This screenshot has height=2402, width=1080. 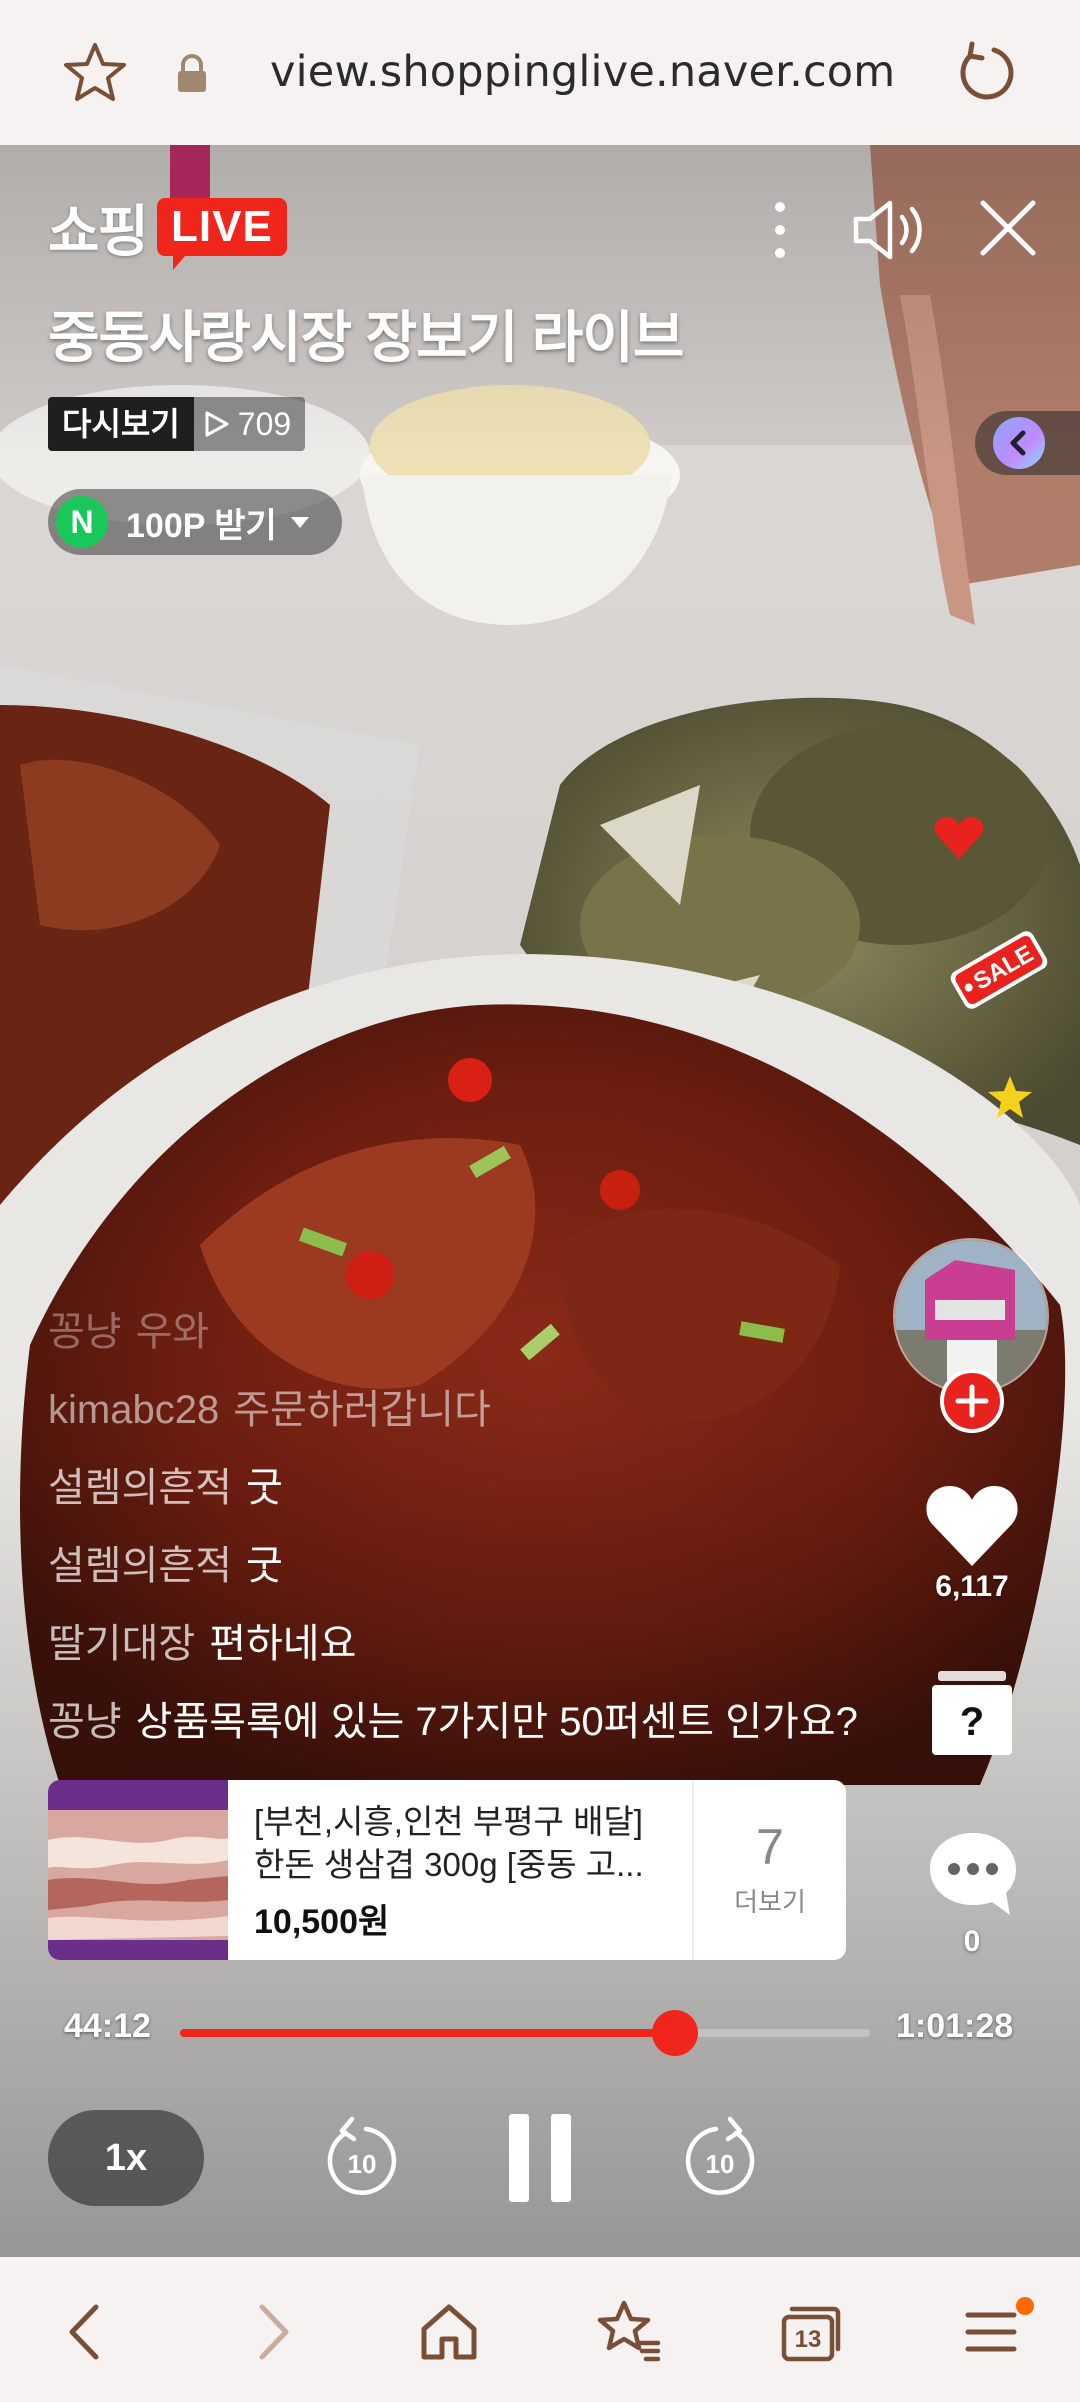 I want to click on get-points-button: N 100P 받기, so click(x=195, y=522).